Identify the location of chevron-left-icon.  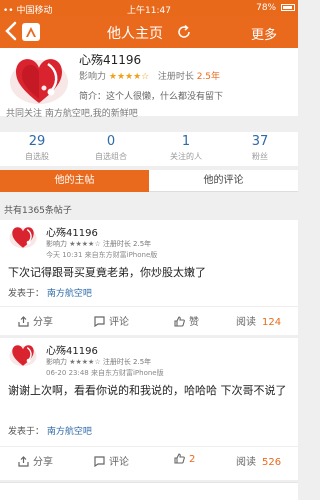
(11, 31).